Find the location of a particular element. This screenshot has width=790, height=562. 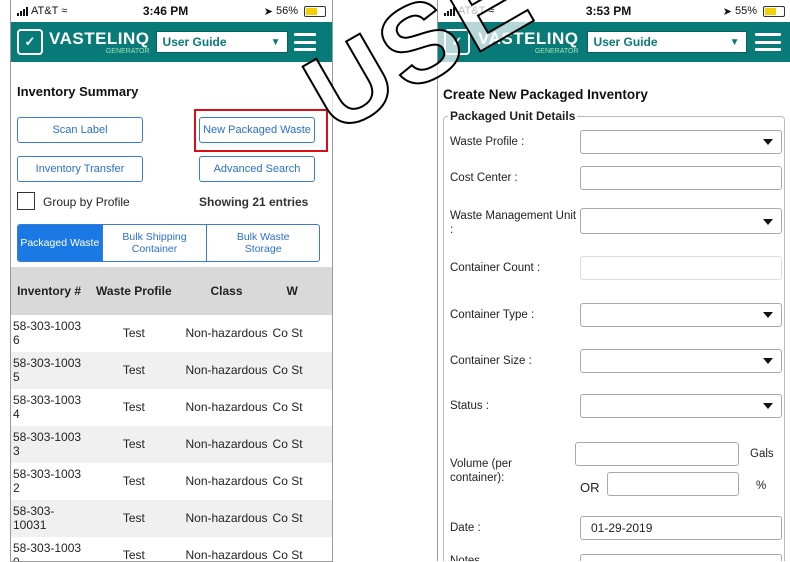

inventory-transfer-button: Inventory Transfer is located at coordinates (80, 169).